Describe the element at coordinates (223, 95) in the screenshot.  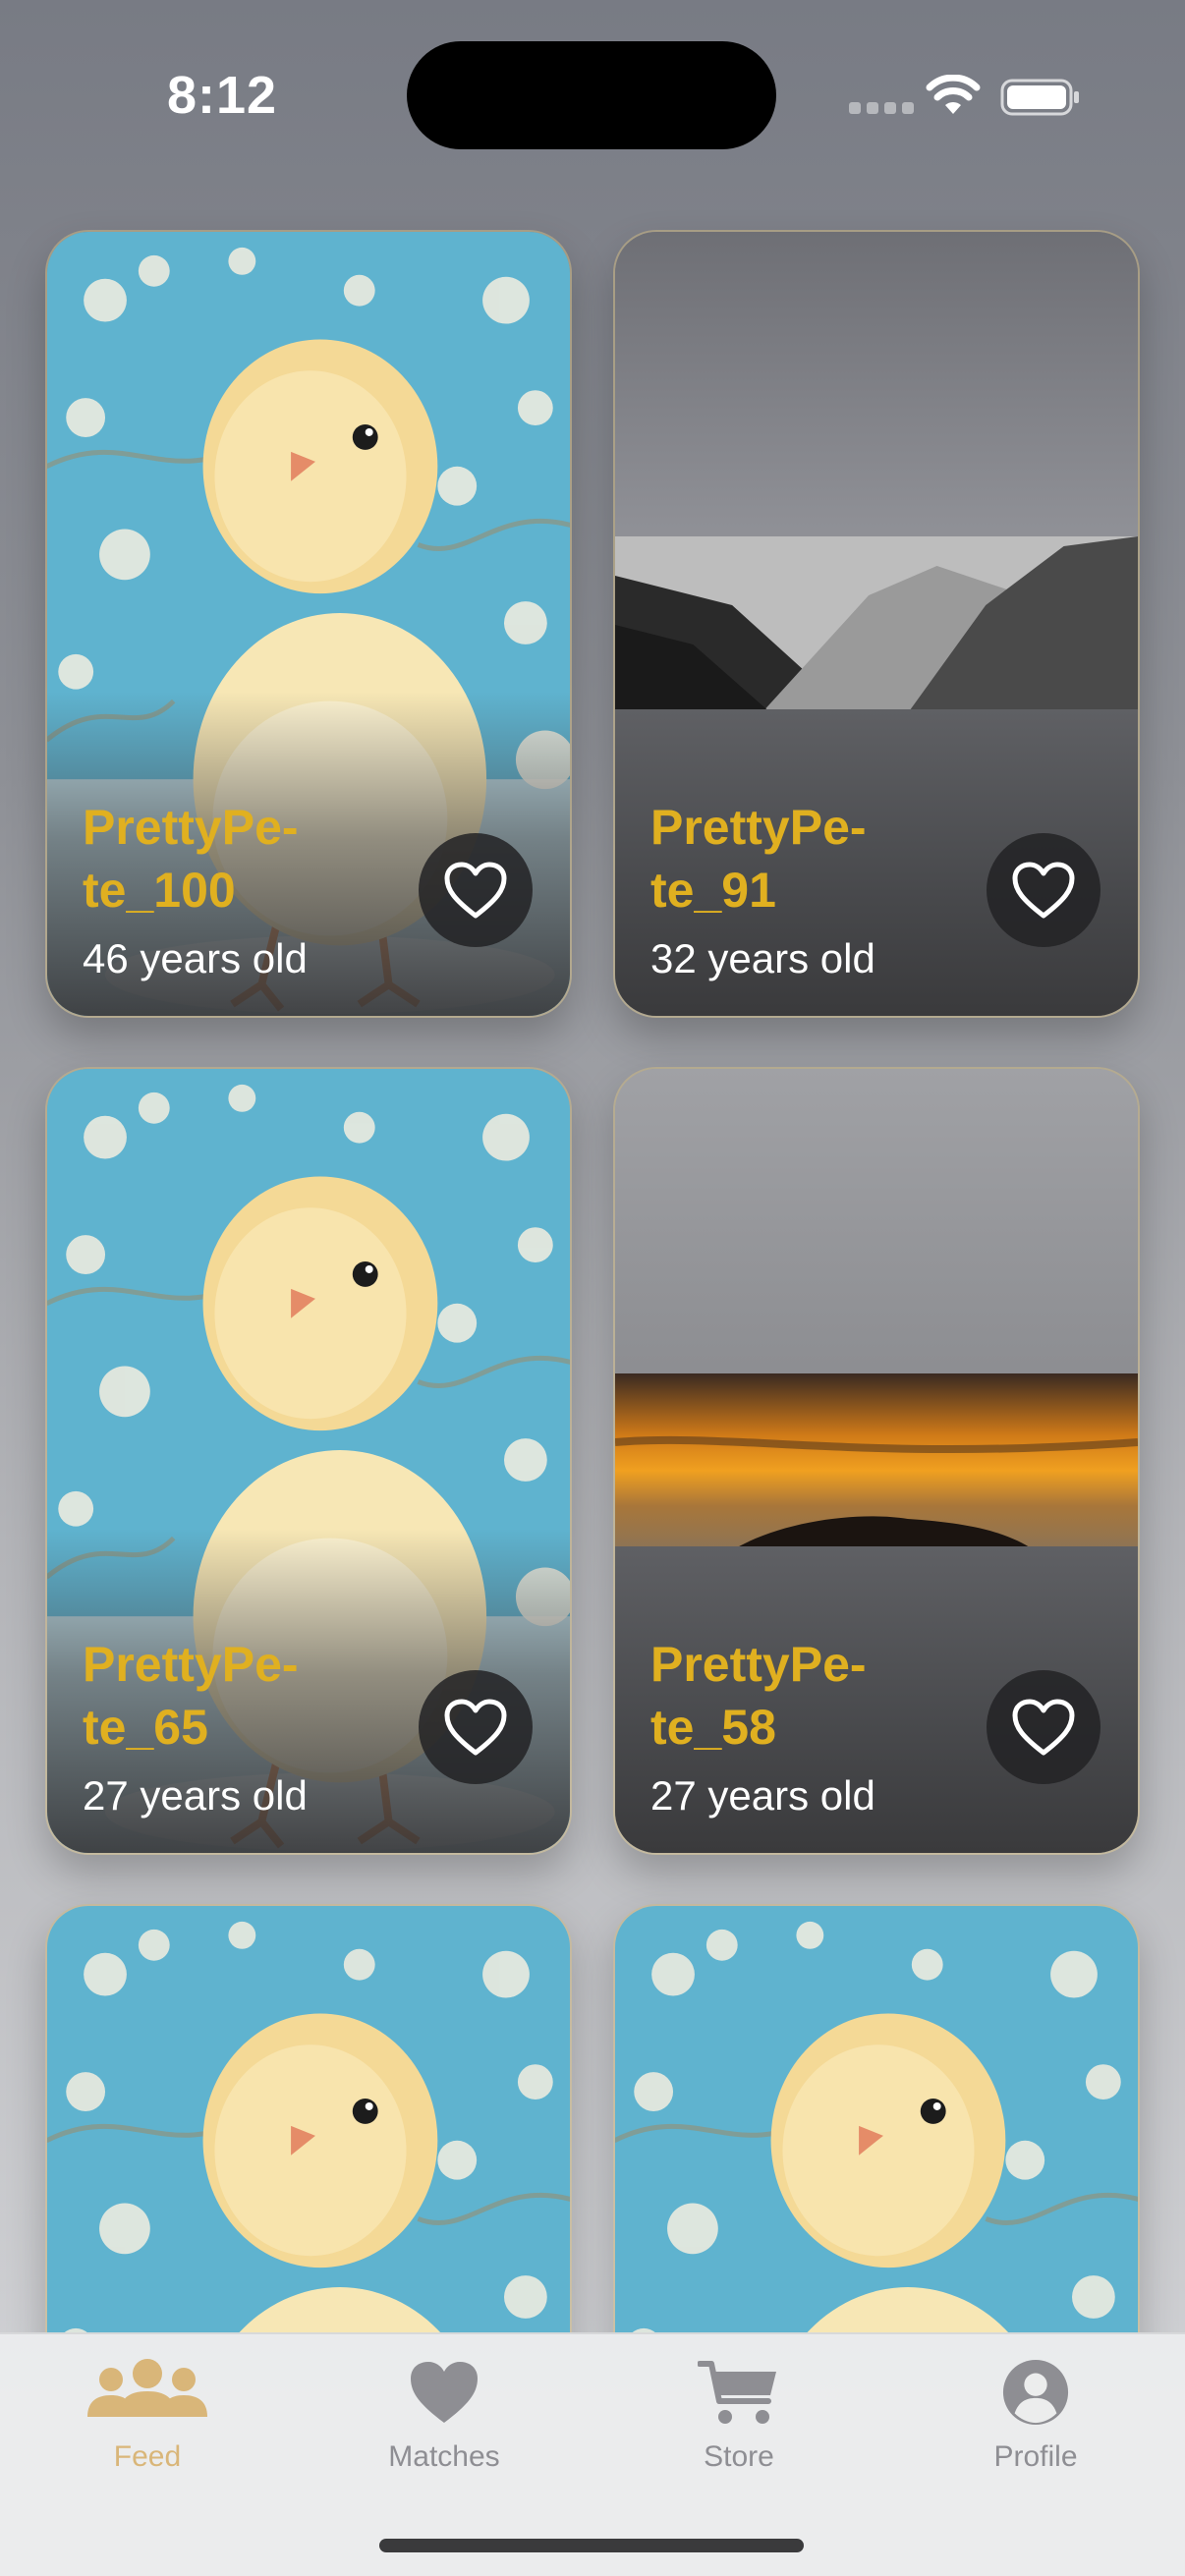
I see `status-time: 8:12` at that location.